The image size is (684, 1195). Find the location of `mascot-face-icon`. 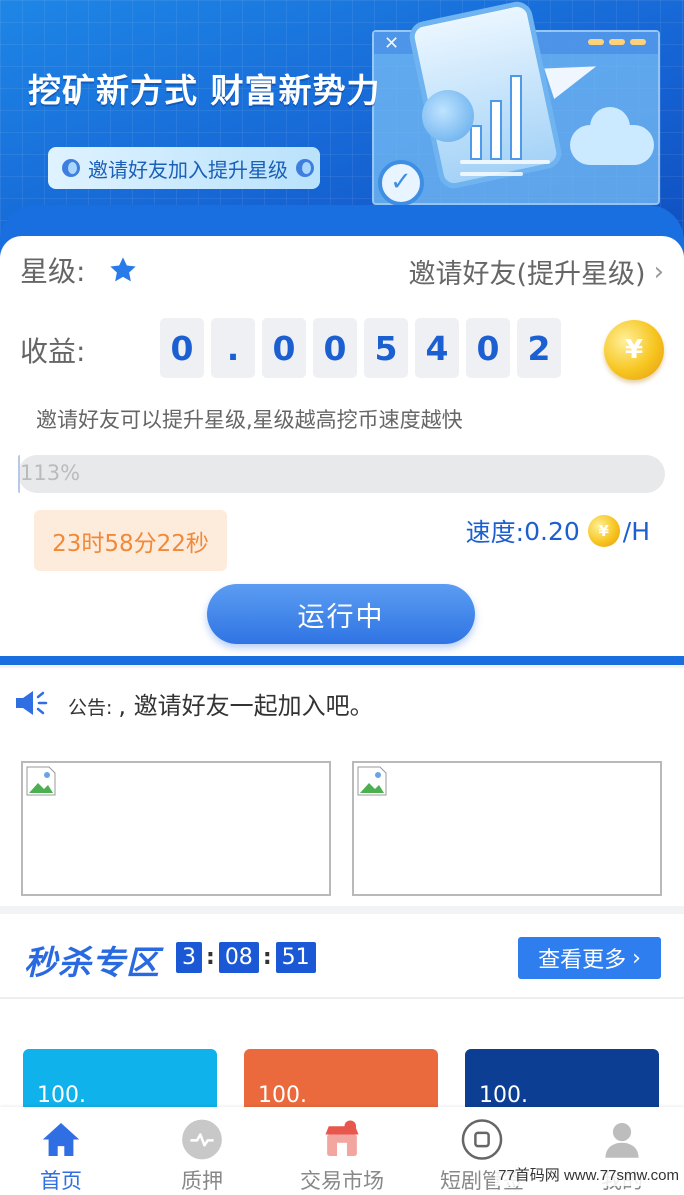

mascot-face-icon is located at coordinates (448, 116).